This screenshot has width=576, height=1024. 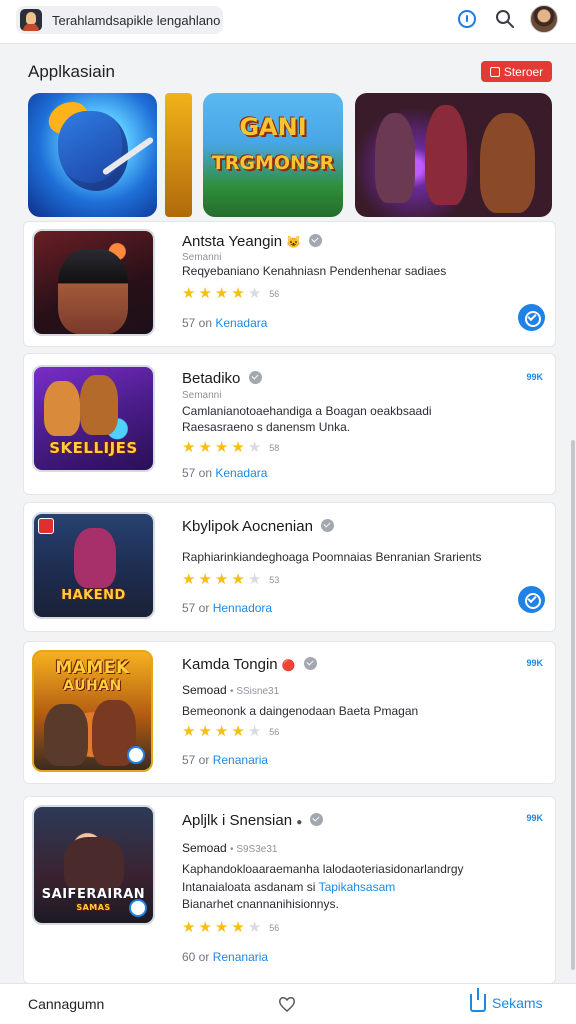 I want to click on search-text: Terahlamdsapikle lengahlano, so click(x=136, y=20).